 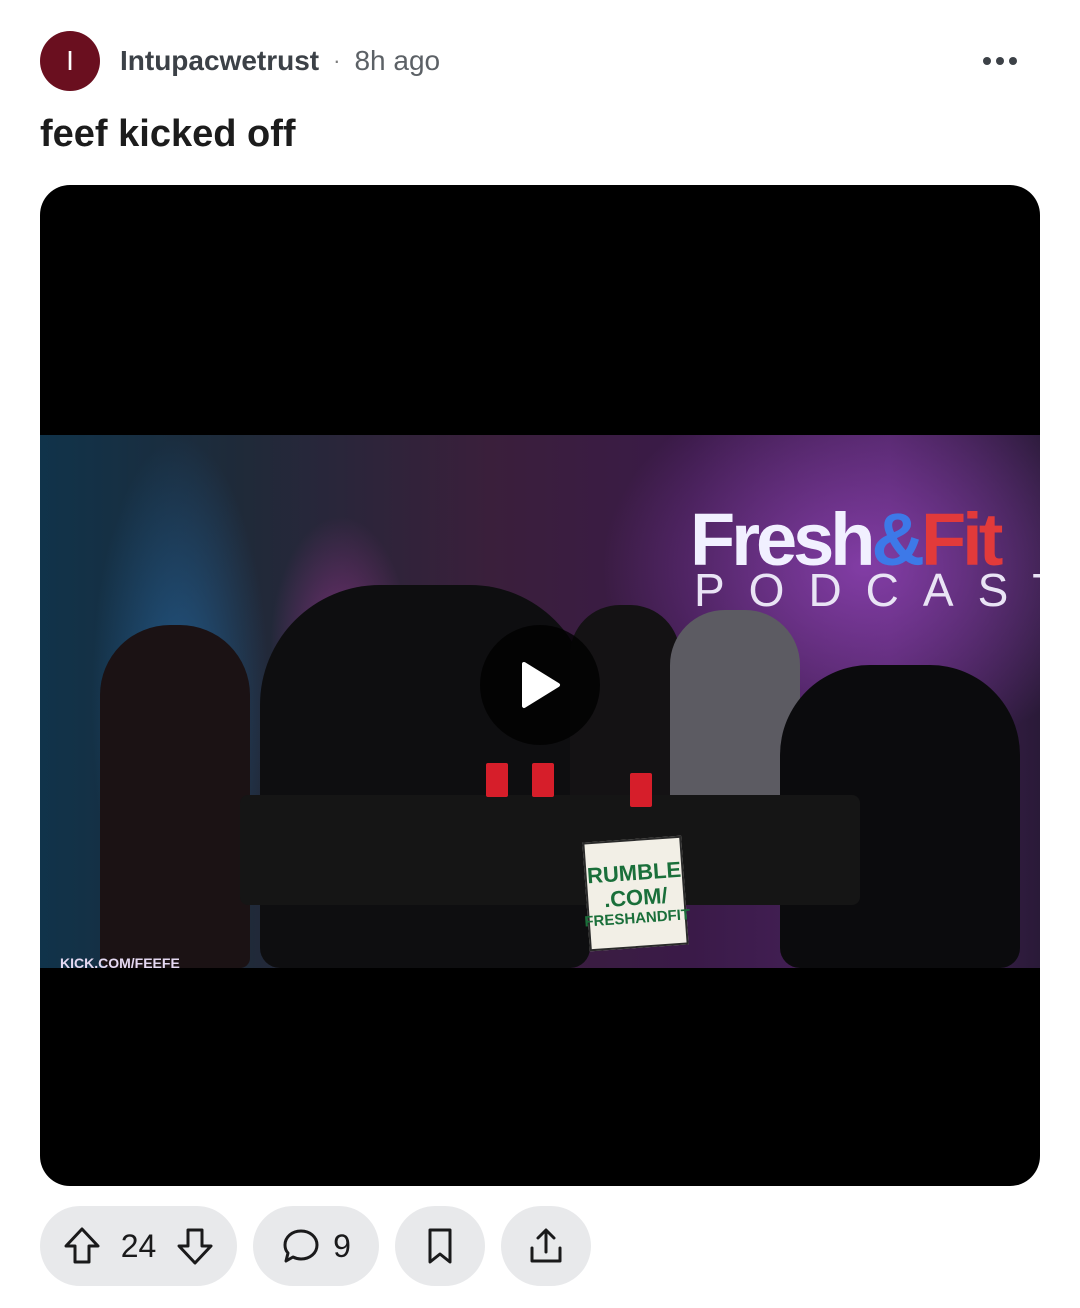 I want to click on arrow-up-icon, so click(x=82, y=1245).